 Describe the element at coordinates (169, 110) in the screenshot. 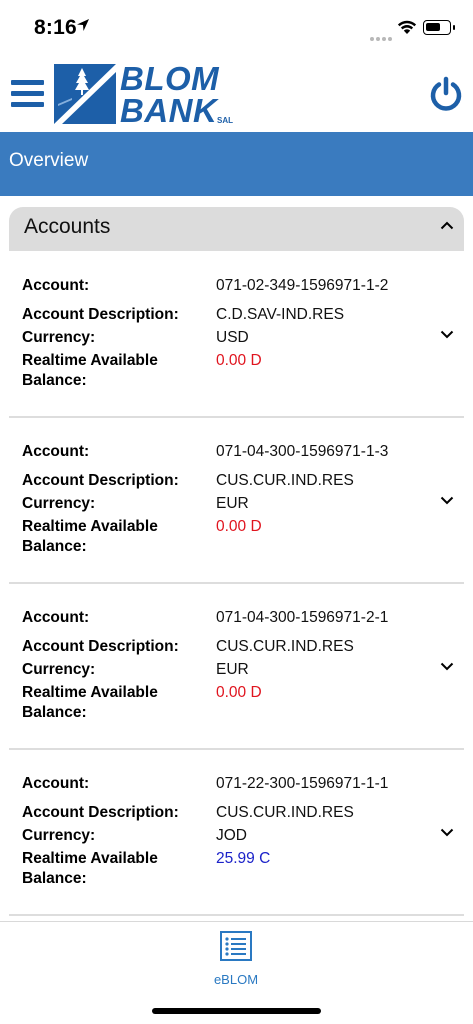

I see `brand-name-line2: BANK` at that location.